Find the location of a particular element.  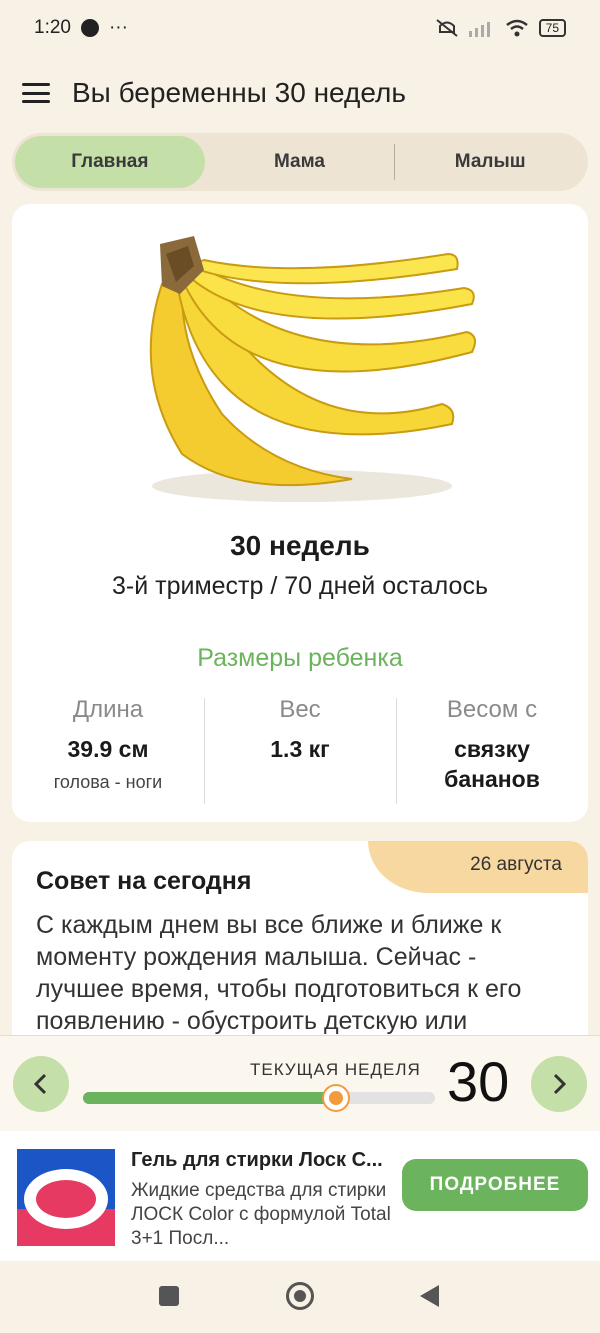

system-navigation-bar is located at coordinates (300, 1297).